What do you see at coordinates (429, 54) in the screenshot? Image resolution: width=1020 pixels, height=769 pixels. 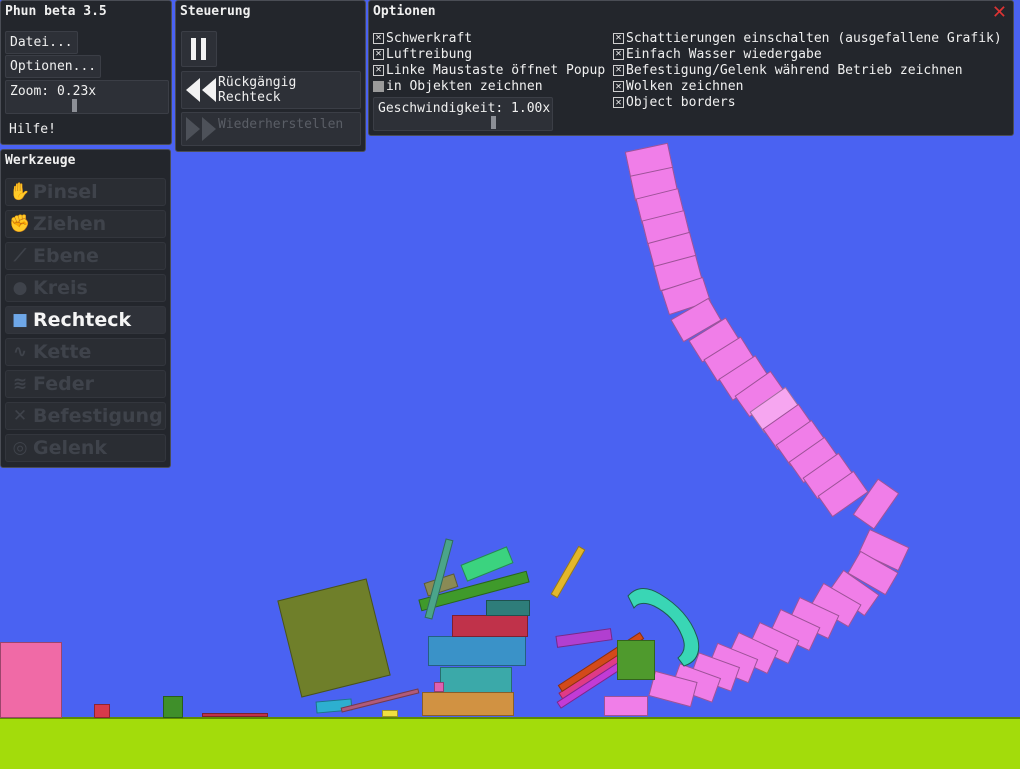 I see `option-label: Luftreibung` at bounding box center [429, 54].